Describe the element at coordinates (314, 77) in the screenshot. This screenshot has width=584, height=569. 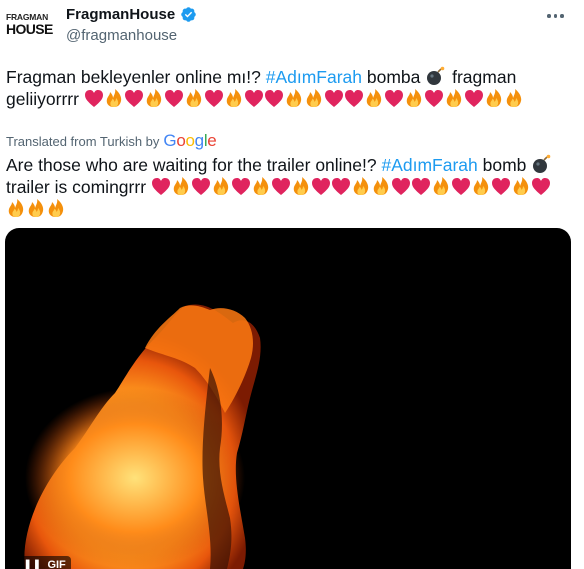
I see `hashtag-link: #AdımFarah` at that location.